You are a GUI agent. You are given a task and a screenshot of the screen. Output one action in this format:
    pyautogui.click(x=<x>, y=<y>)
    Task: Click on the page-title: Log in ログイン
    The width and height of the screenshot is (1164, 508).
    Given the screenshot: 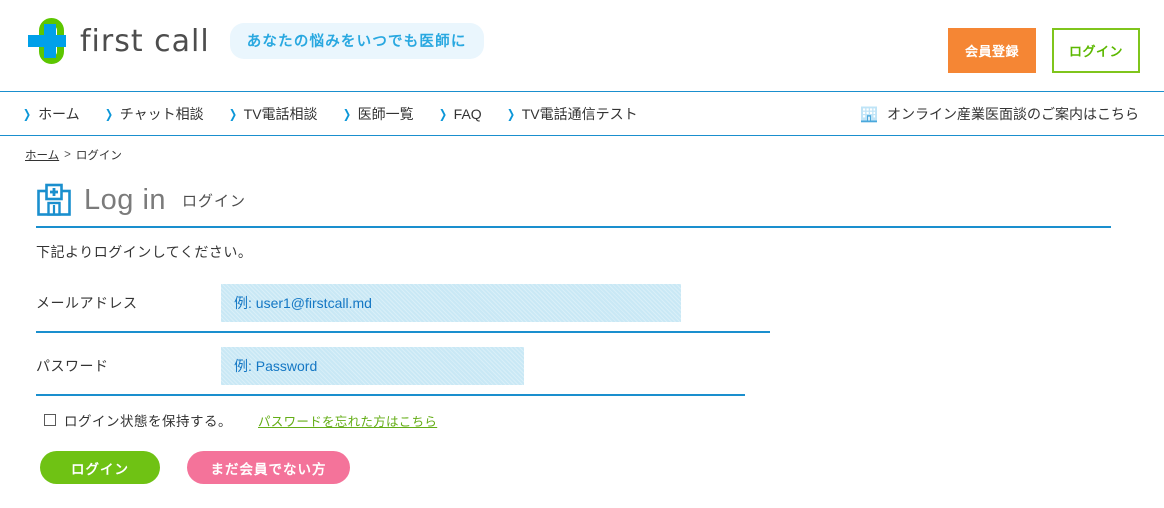 What is the action you would take?
    pyautogui.click(x=573, y=205)
    